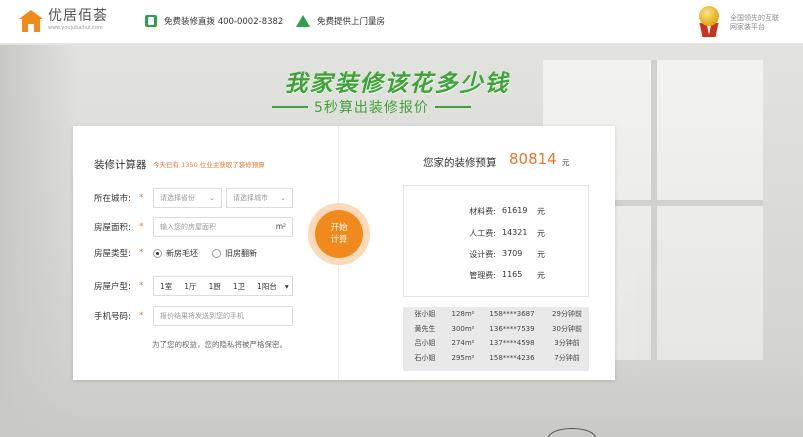 The width and height of the screenshot is (803, 437). I want to click on hotline: 免费装修直拨 400-0002-8382, so click(214, 21).